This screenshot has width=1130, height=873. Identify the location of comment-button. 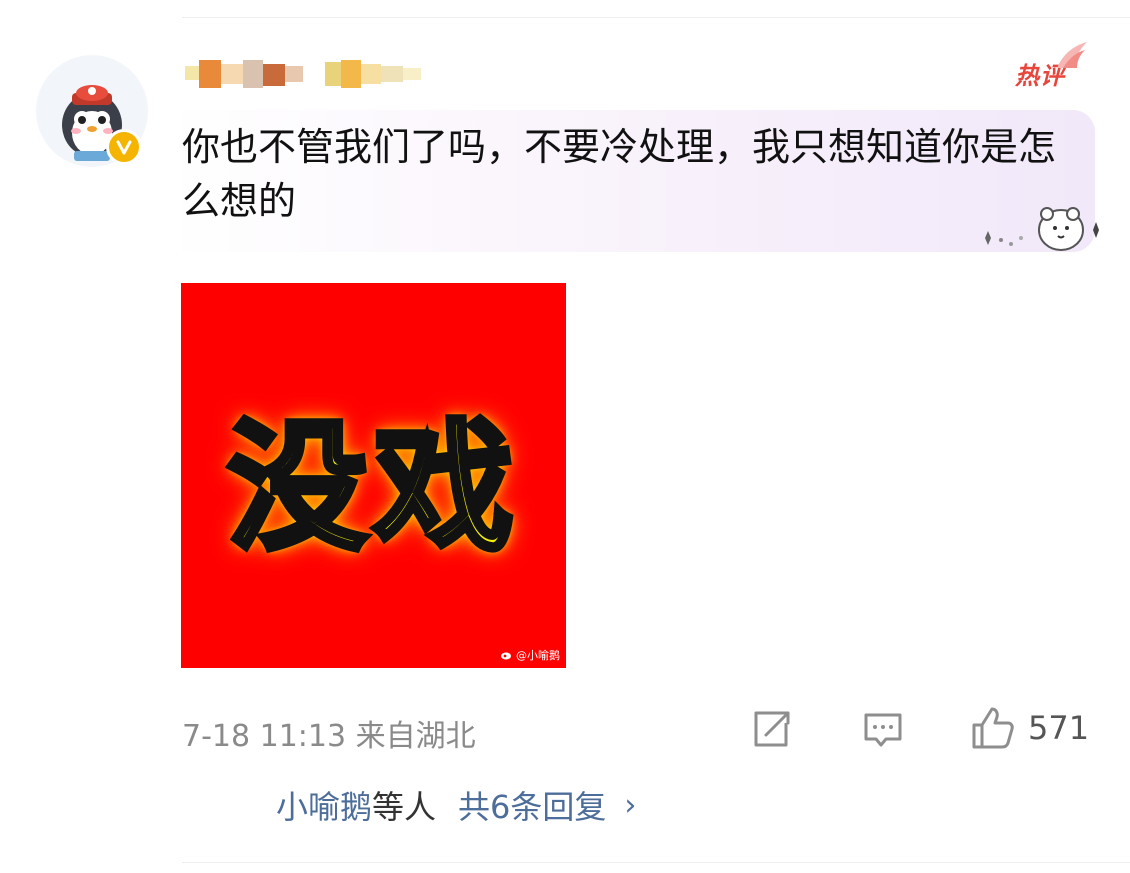
(883, 731).